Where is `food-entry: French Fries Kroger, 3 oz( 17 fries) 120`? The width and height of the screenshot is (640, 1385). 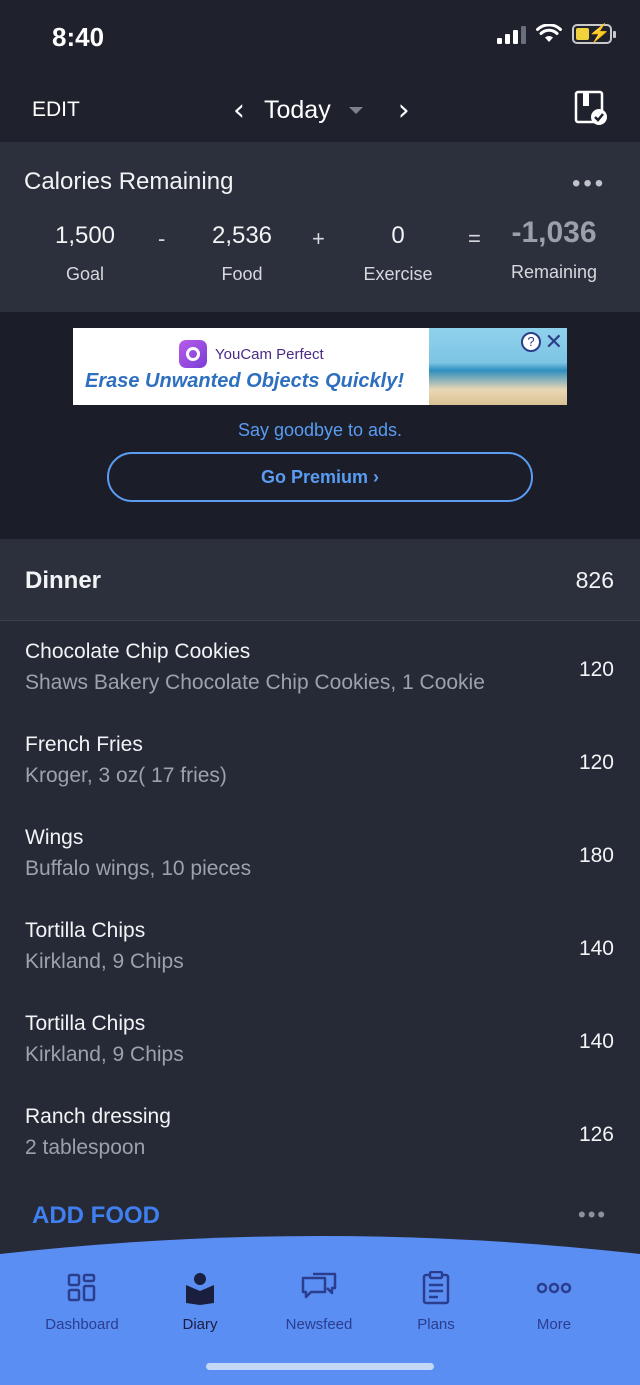 food-entry: French Fries Kroger, 3 oz( 17 fries) 120 is located at coordinates (320, 761).